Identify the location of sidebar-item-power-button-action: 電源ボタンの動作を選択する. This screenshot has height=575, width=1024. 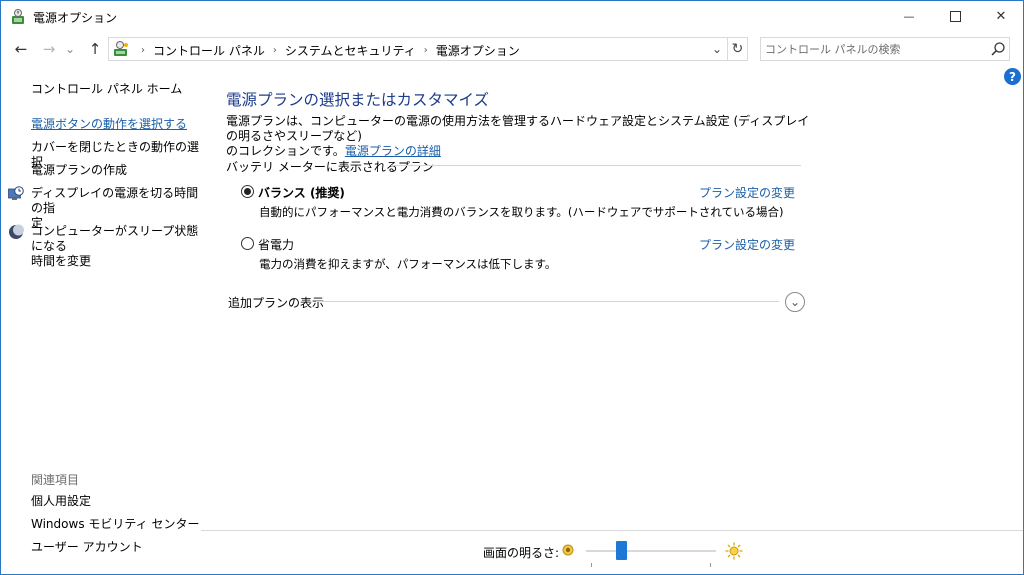
(109, 124).